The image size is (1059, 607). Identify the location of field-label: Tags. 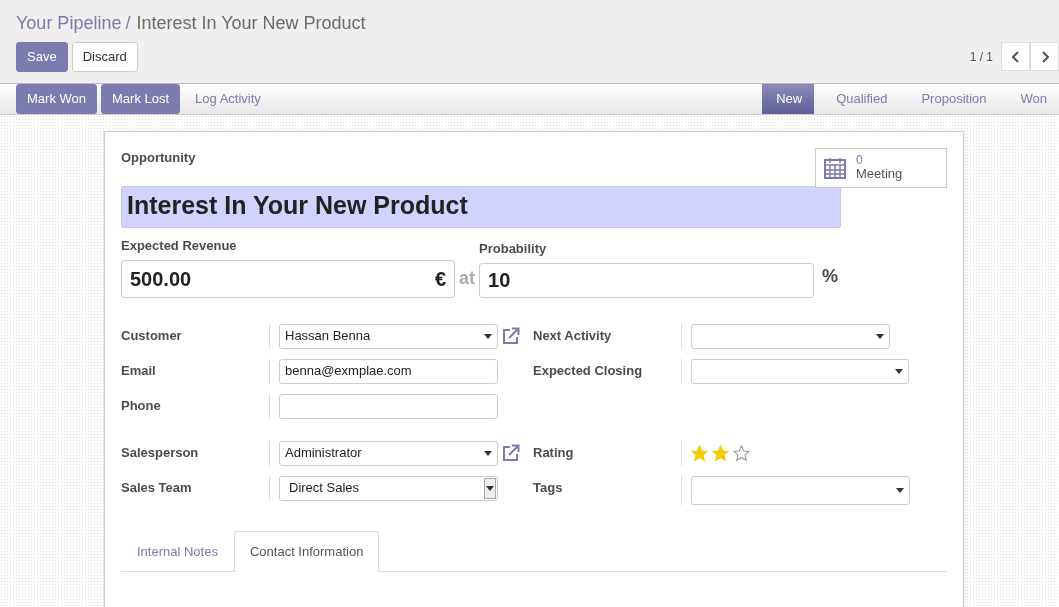
(548, 487).